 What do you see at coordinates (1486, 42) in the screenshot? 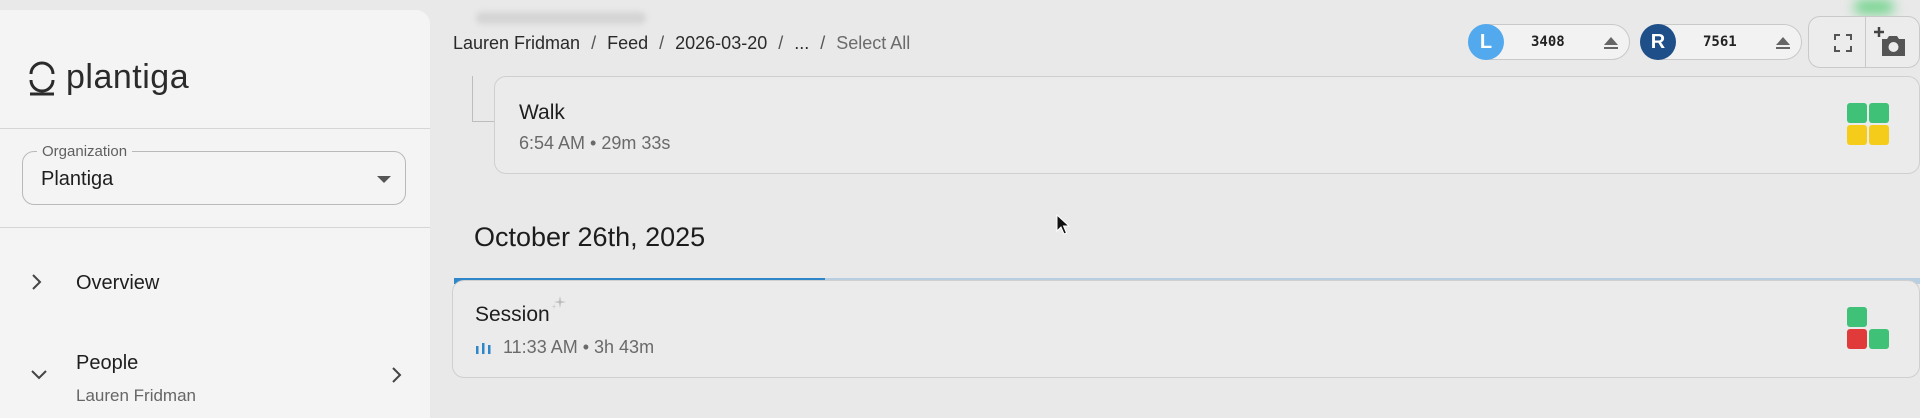
I see `sensor-side-badge: L` at bounding box center [1486, 42].